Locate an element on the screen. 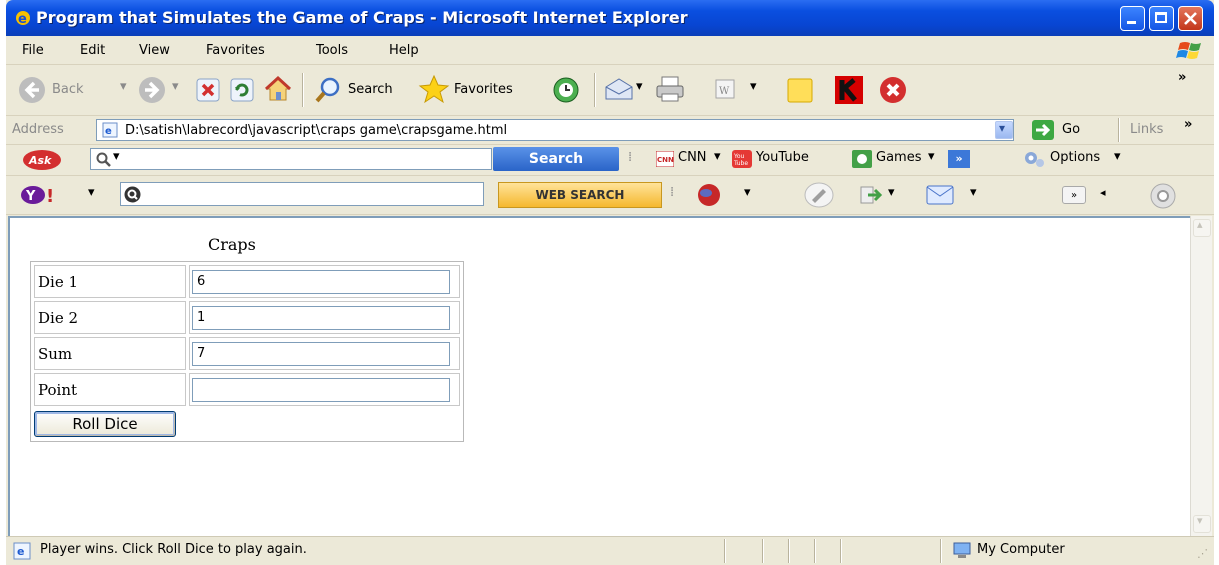  bookmark-dropdown-icon: ▾ is located at coordinates (891, 192).